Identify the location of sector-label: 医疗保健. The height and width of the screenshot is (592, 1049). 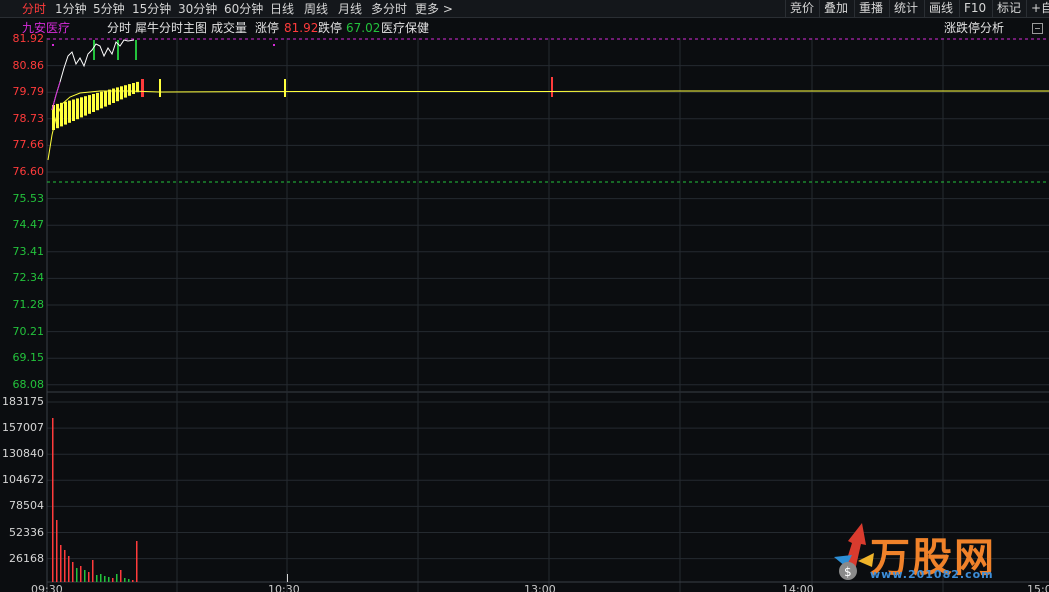
(405, 28).